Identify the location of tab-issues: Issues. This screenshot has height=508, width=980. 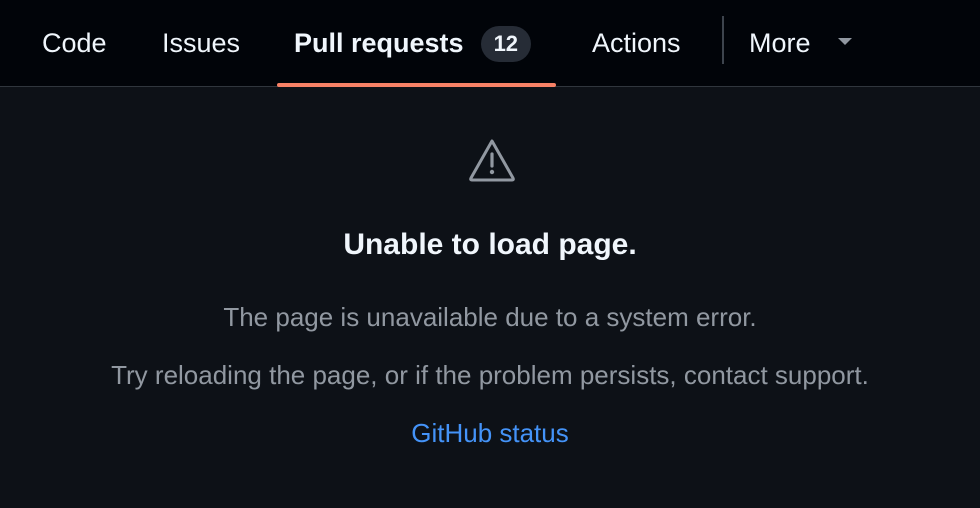
(201, 43).